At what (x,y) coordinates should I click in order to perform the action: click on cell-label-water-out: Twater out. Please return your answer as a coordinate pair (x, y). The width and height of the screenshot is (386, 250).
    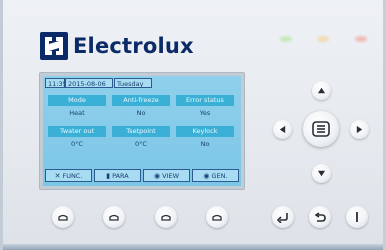
    Looking at the image, I should click on (77, 131).